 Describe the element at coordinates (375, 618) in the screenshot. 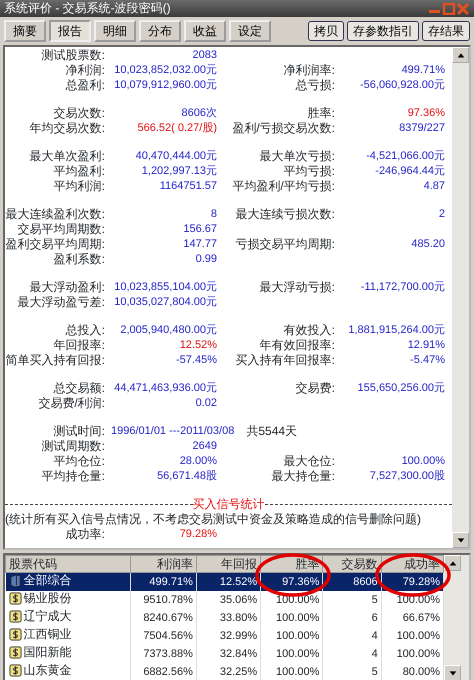

I see `table-cell: 6` at that location.